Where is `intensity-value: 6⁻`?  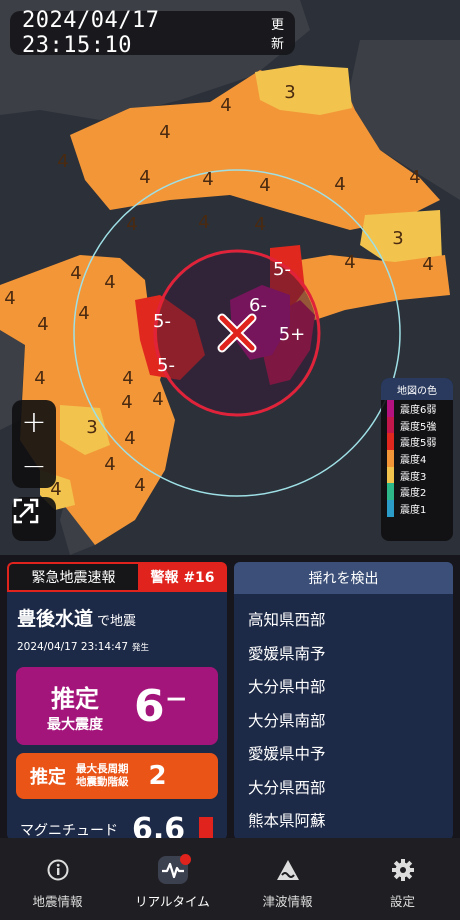 intensity-value: 6⁻ is located at coordinates (161, 706).